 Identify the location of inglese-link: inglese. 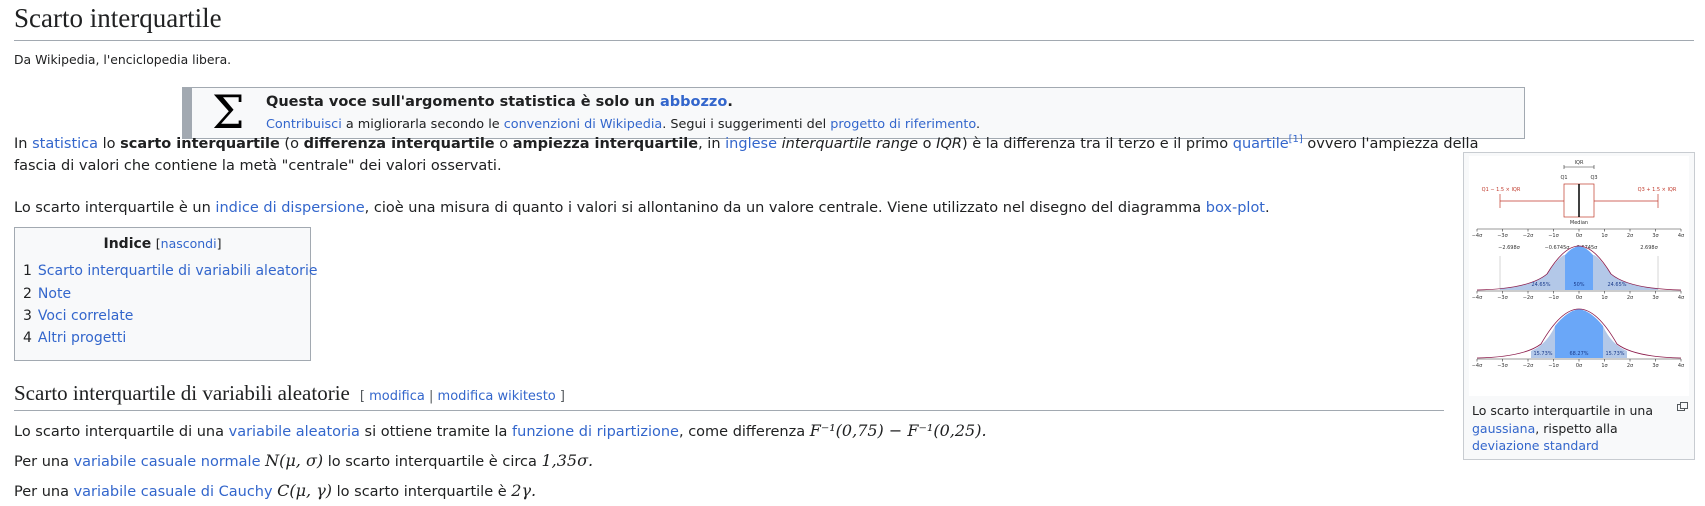
(751, 144).